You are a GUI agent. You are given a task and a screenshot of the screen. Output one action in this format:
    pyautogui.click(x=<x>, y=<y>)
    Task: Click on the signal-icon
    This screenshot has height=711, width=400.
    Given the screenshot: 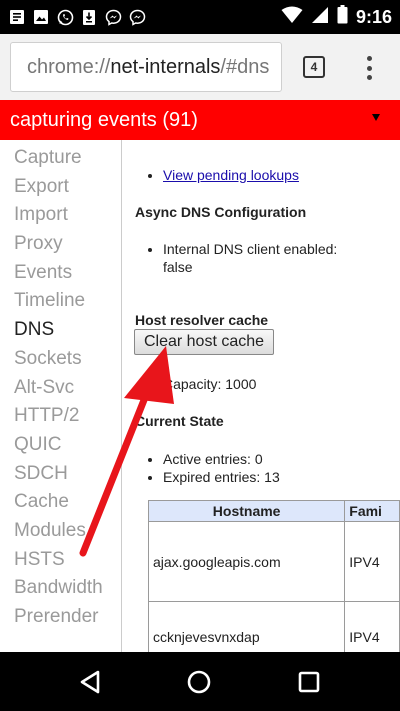 What is the action you would take?
    pyautogui.click(x=320, y=17)
    